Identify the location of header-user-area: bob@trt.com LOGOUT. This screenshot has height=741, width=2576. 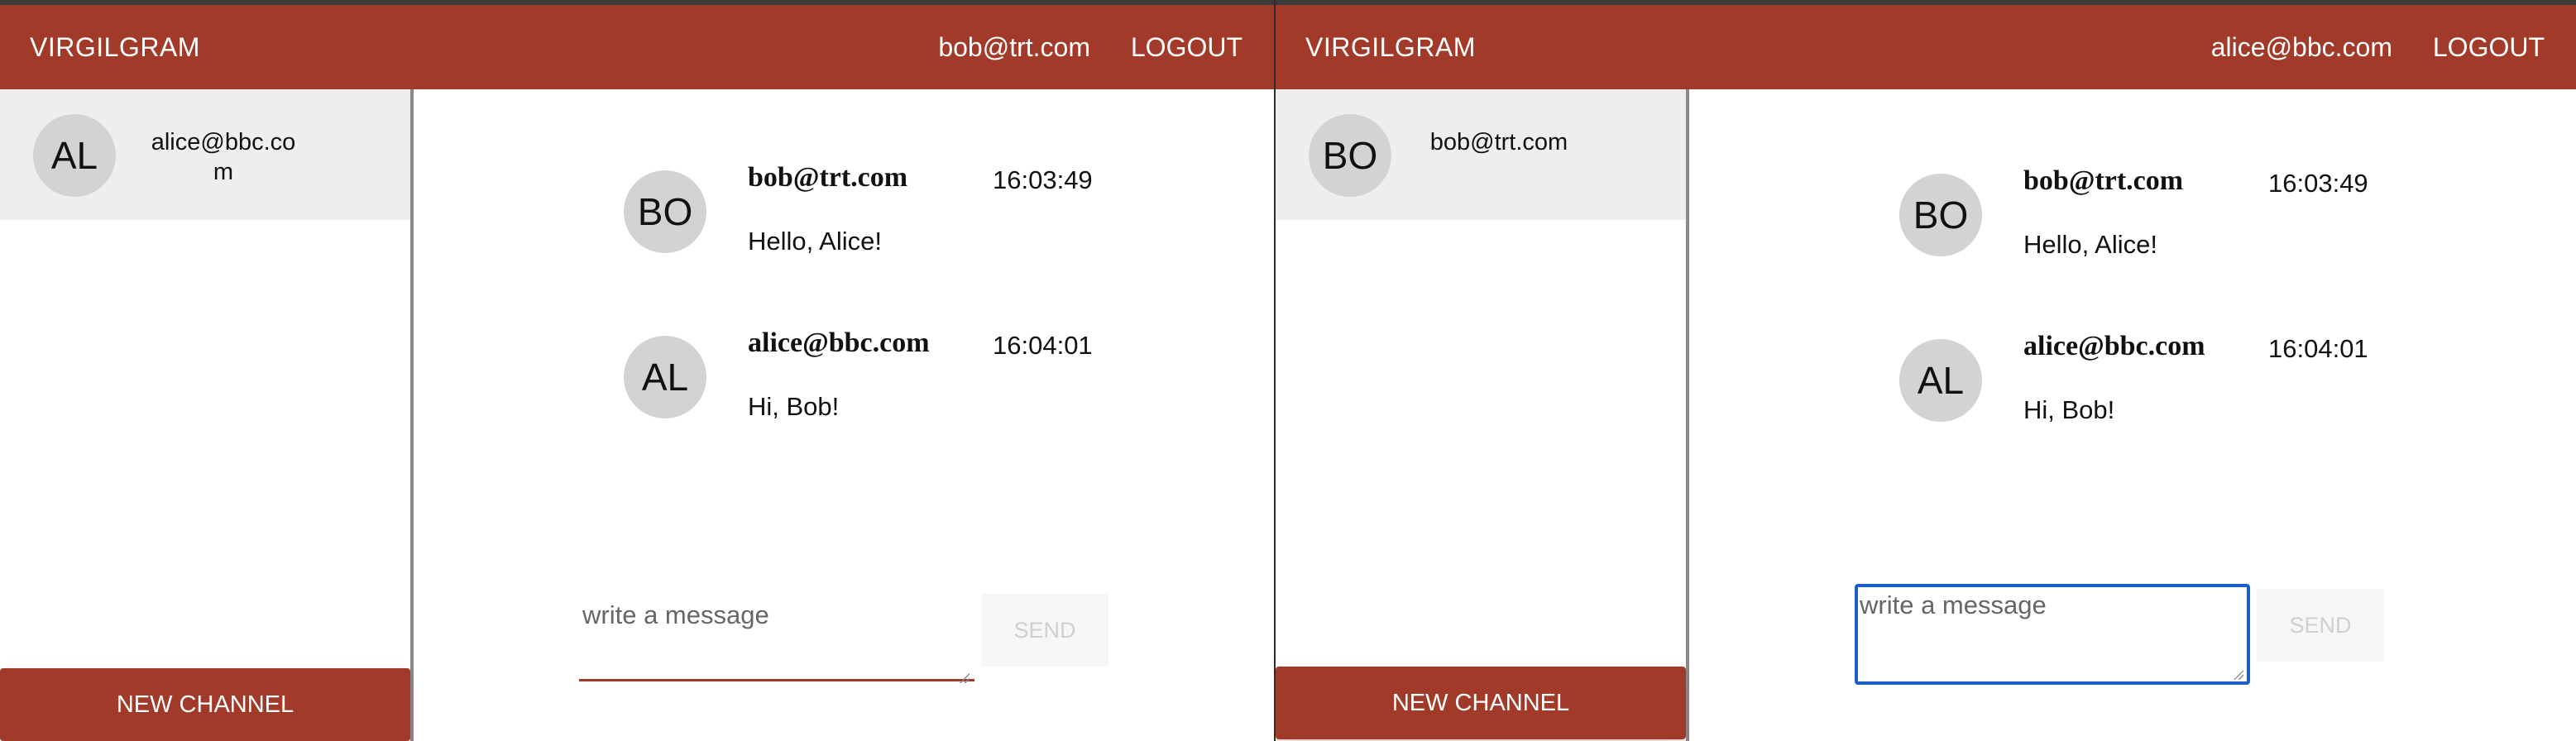
(1090, 47).